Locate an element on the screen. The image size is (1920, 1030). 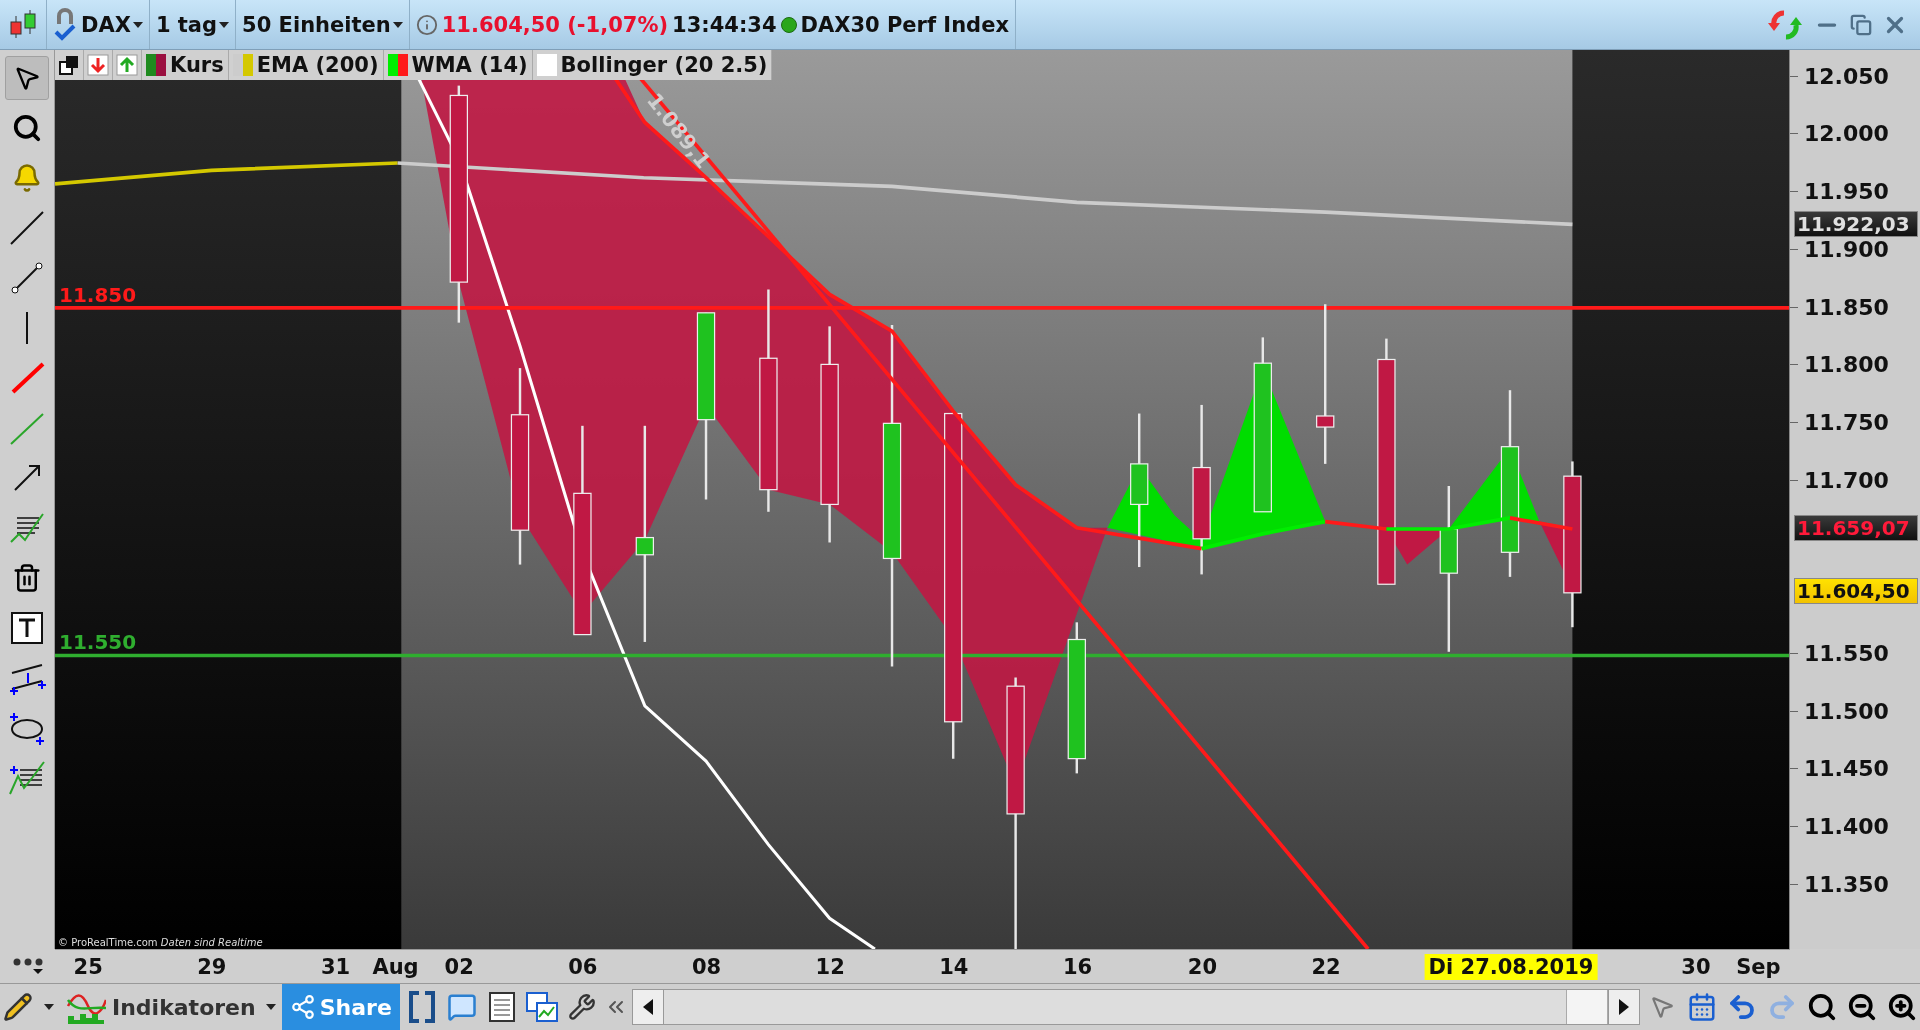
axis-tick-label: 12.050 is located at coordinates (1846, 76).